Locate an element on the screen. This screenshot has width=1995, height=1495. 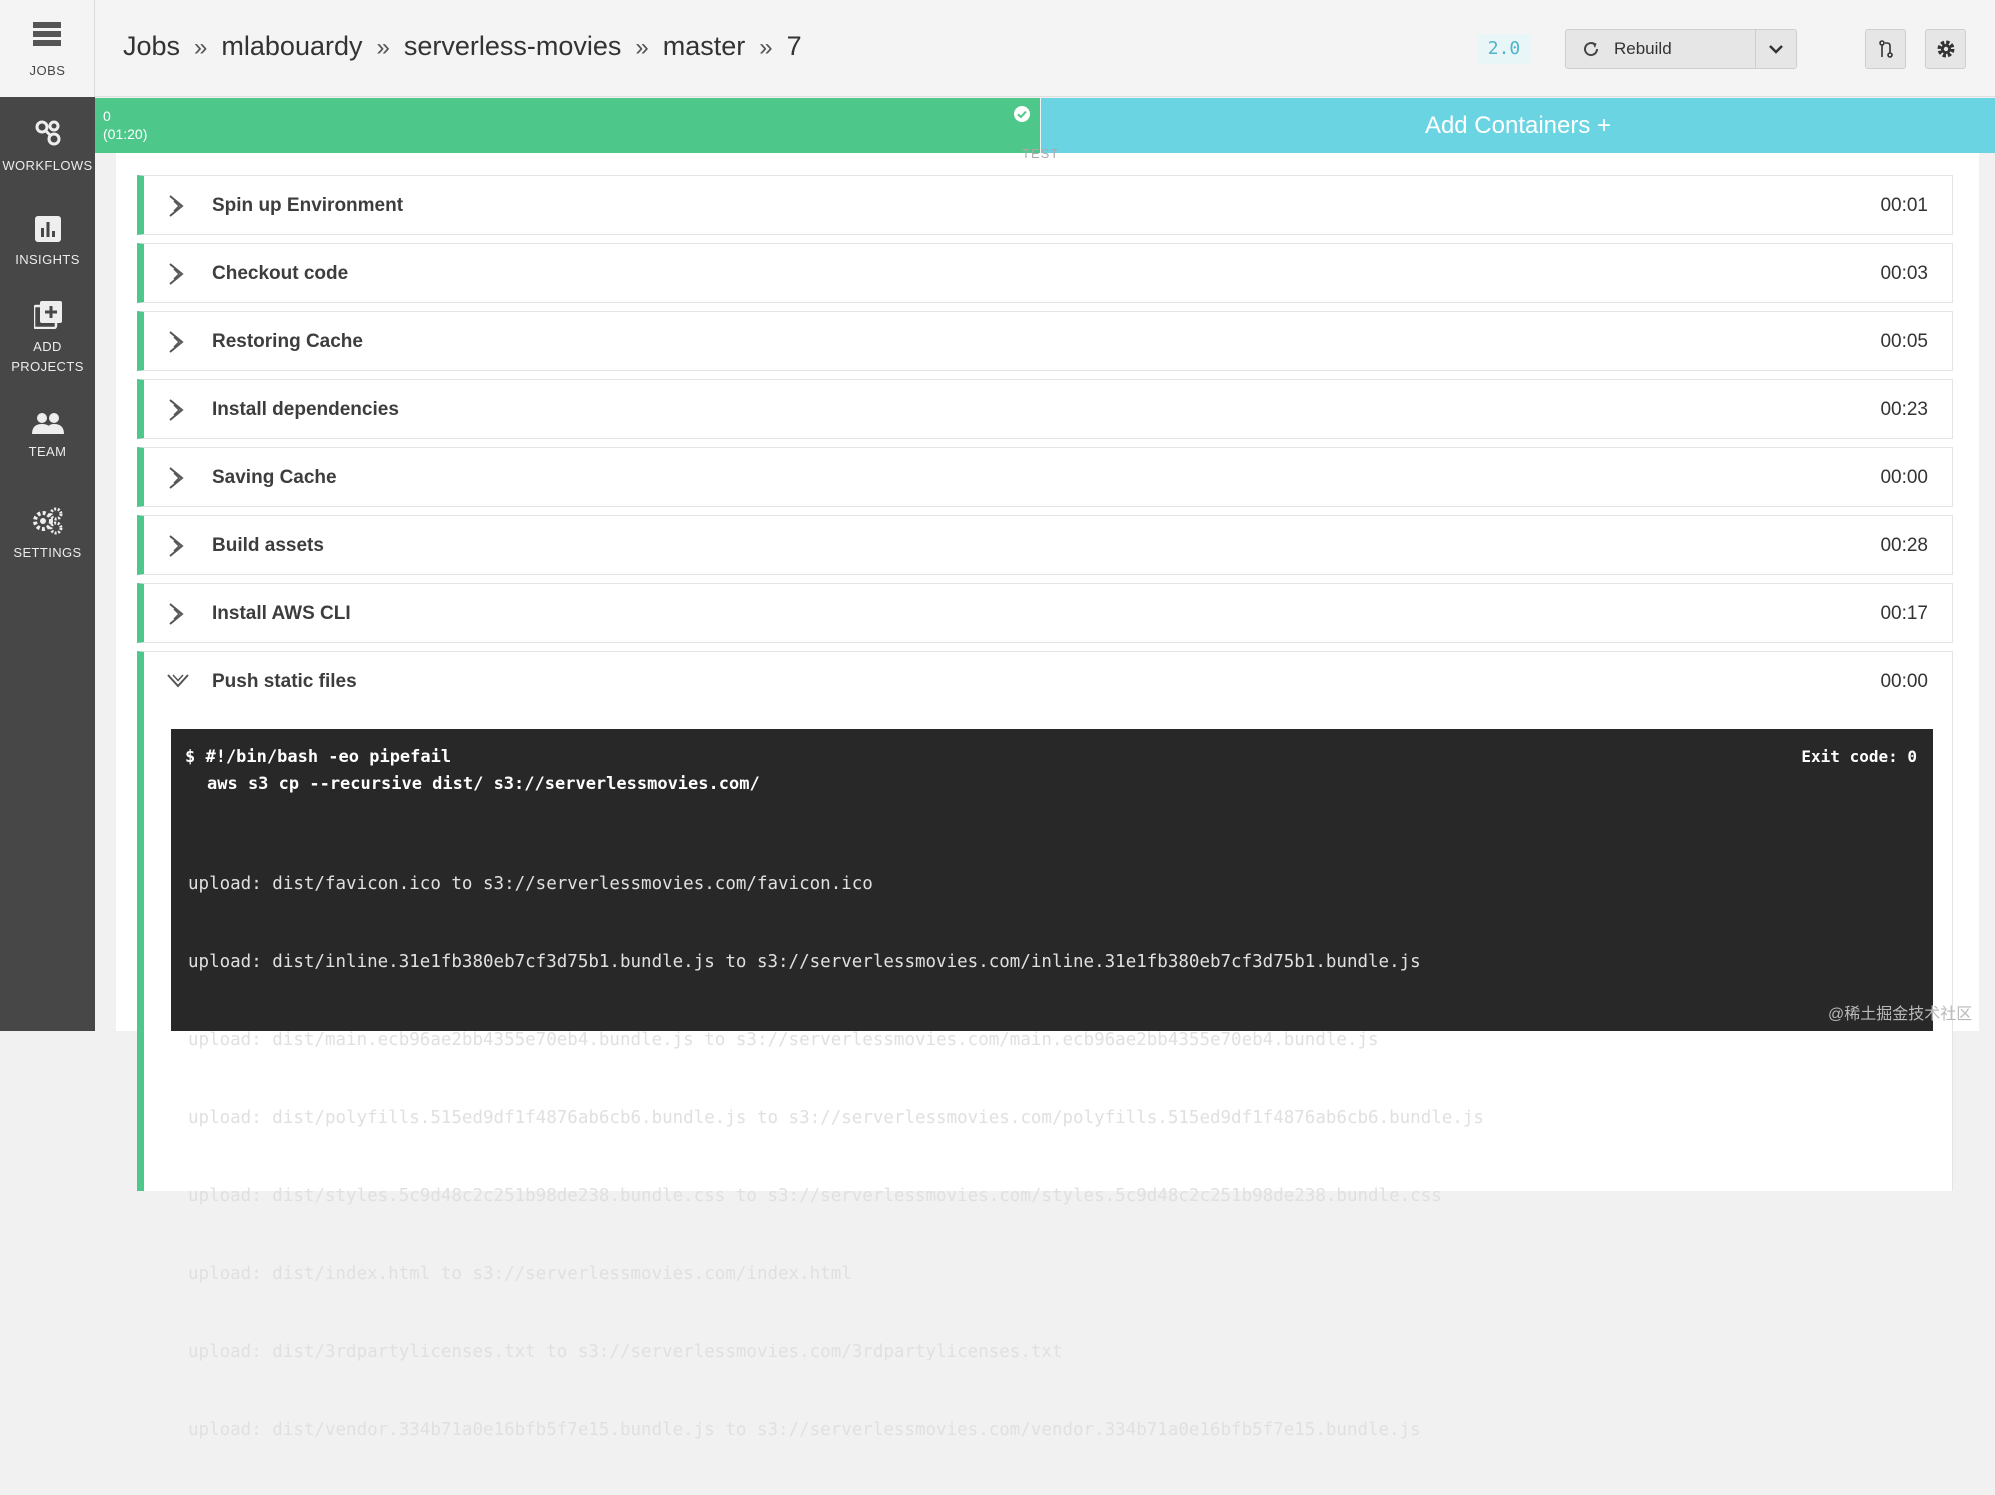
step-duration: 00:23 is located at coordinates (1904, 409).